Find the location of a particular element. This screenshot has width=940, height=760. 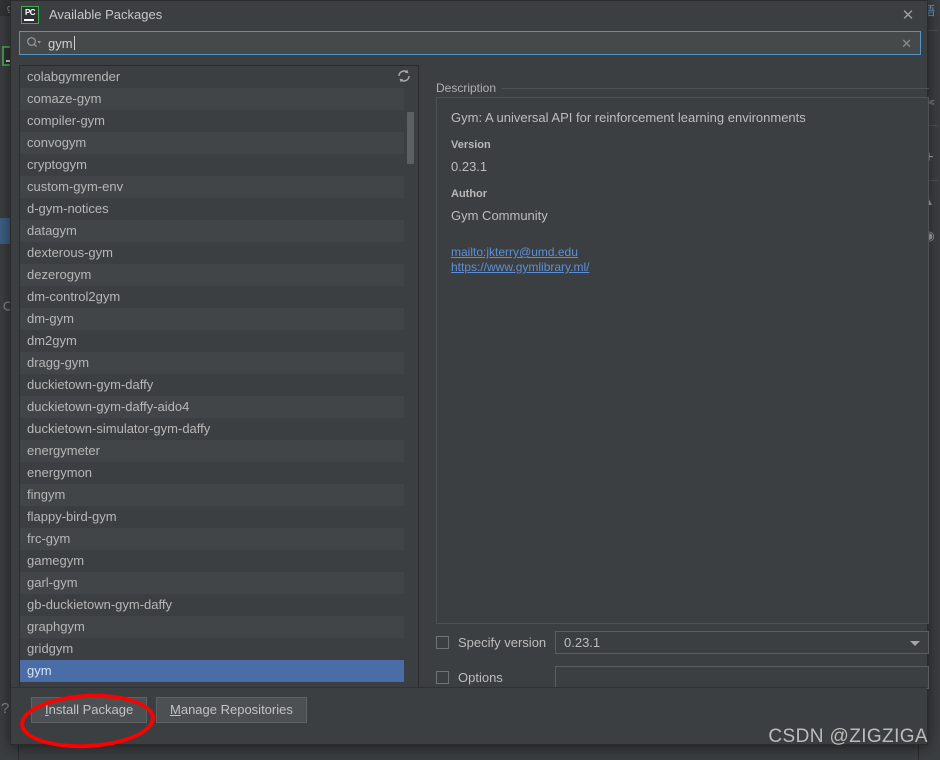

list-item: gym is located at coordinates (212, 671).